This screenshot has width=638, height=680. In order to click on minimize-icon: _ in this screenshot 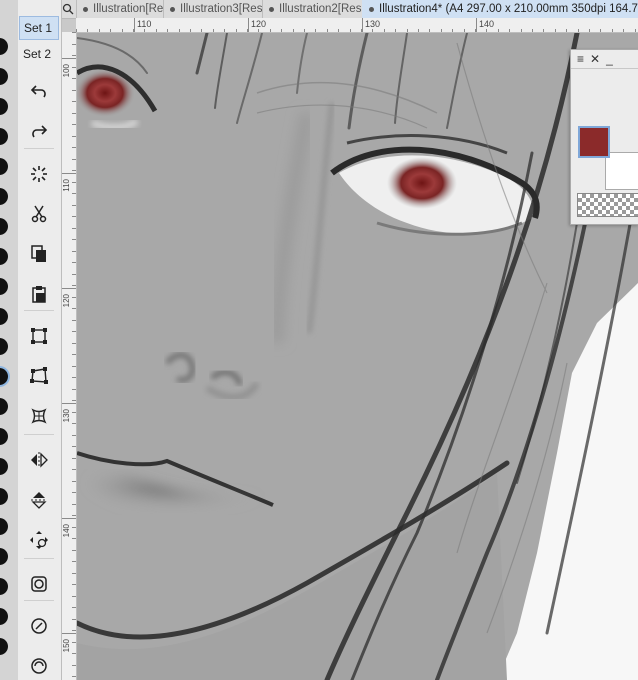, I will do `click(609, 59)`.